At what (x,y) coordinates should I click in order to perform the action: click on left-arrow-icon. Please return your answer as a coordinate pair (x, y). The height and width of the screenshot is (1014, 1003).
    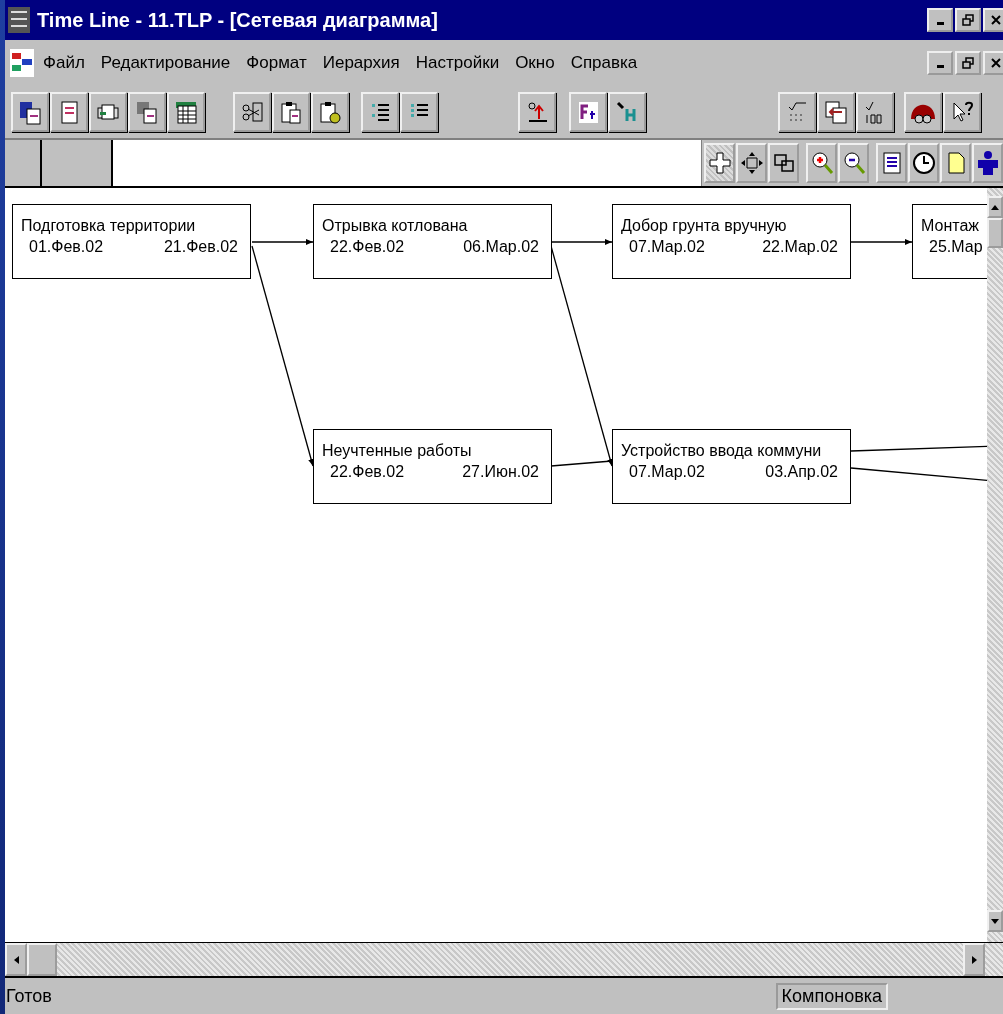
    Looking at the image, I should click on (16, 959).